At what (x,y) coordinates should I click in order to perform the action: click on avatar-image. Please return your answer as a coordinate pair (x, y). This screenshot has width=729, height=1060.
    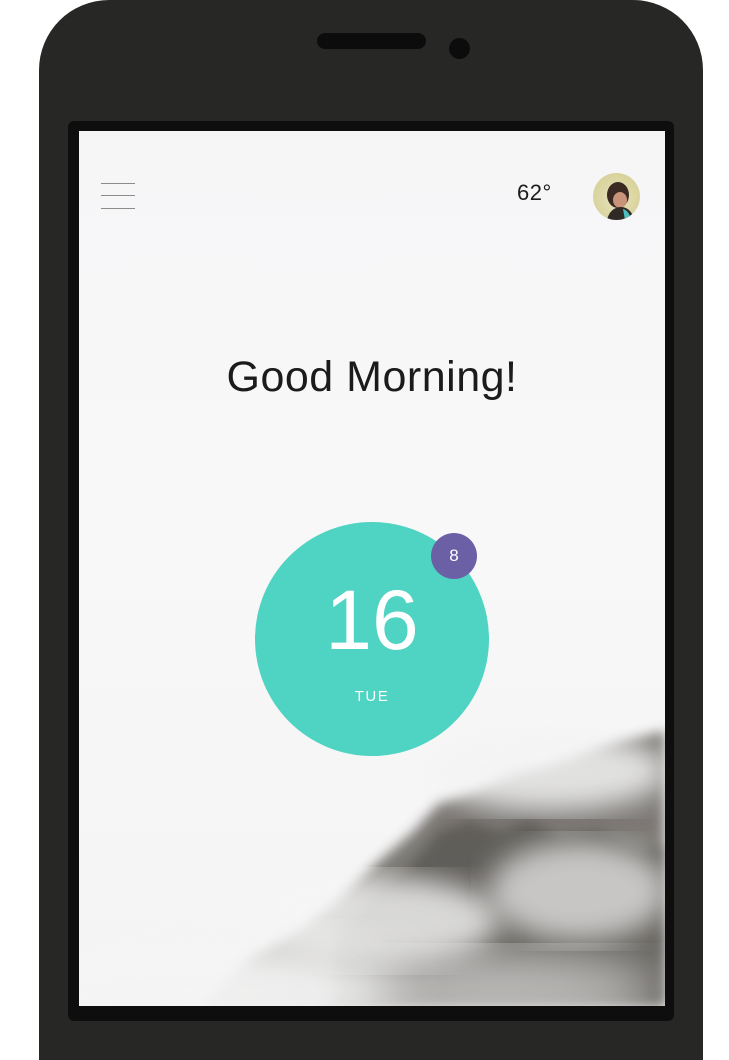
    Looking at the image, I should click on (620, 201).